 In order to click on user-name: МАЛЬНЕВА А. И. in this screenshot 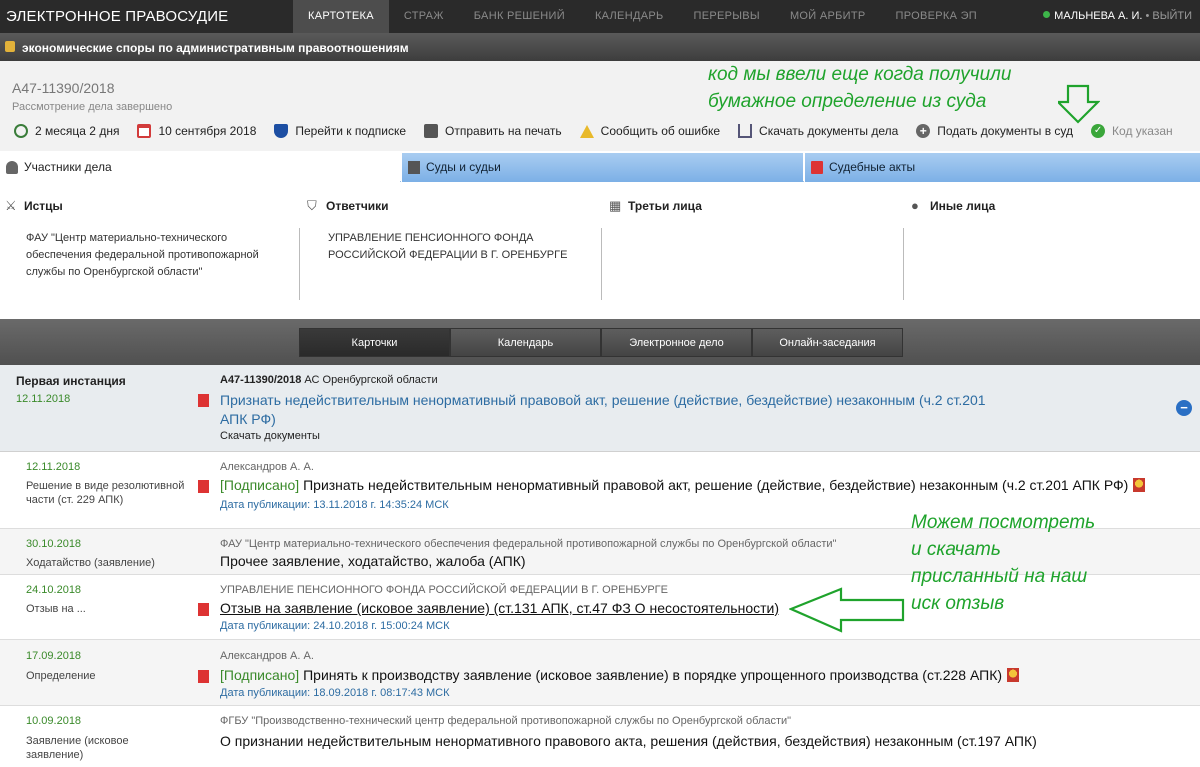, I will do `click(1098, 16)`.